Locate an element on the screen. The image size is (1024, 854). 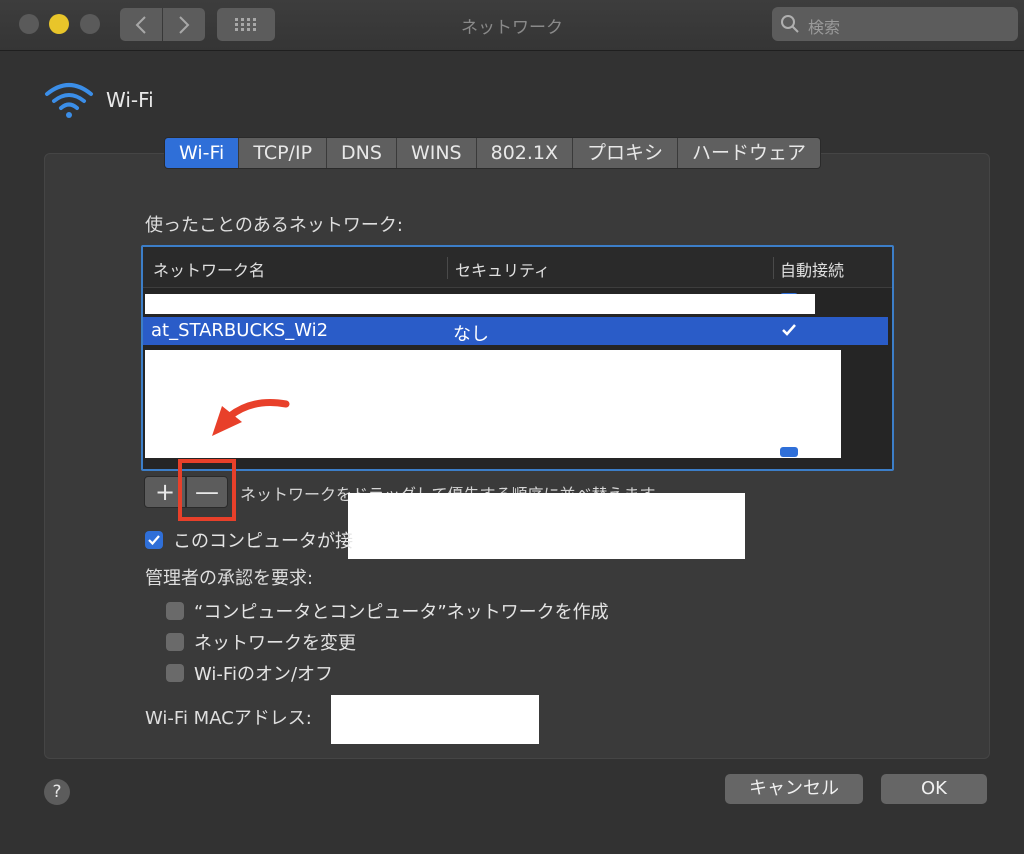
admin-create-computer-network-option: “コンピュータとコンピュータ”ネットワークを作成 is located at coordinates (387, 611).